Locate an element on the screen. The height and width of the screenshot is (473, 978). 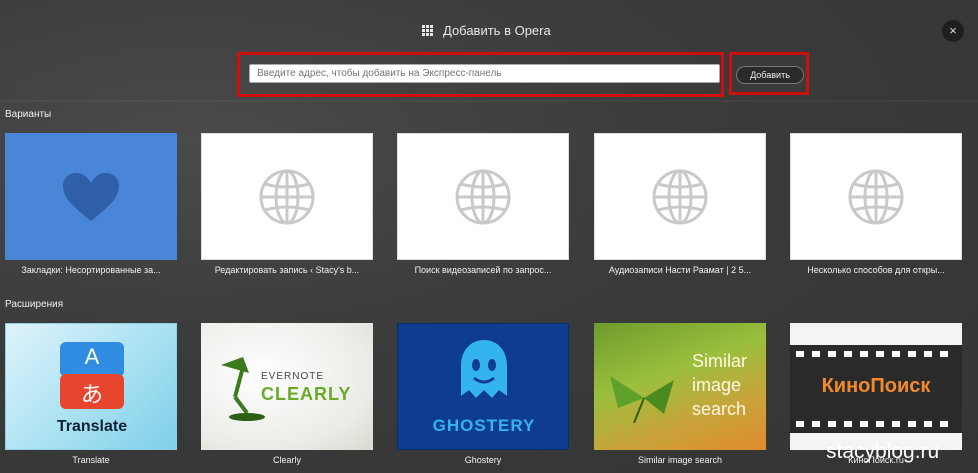
translate-glyph-a: A is located at coordinates (92, 356).